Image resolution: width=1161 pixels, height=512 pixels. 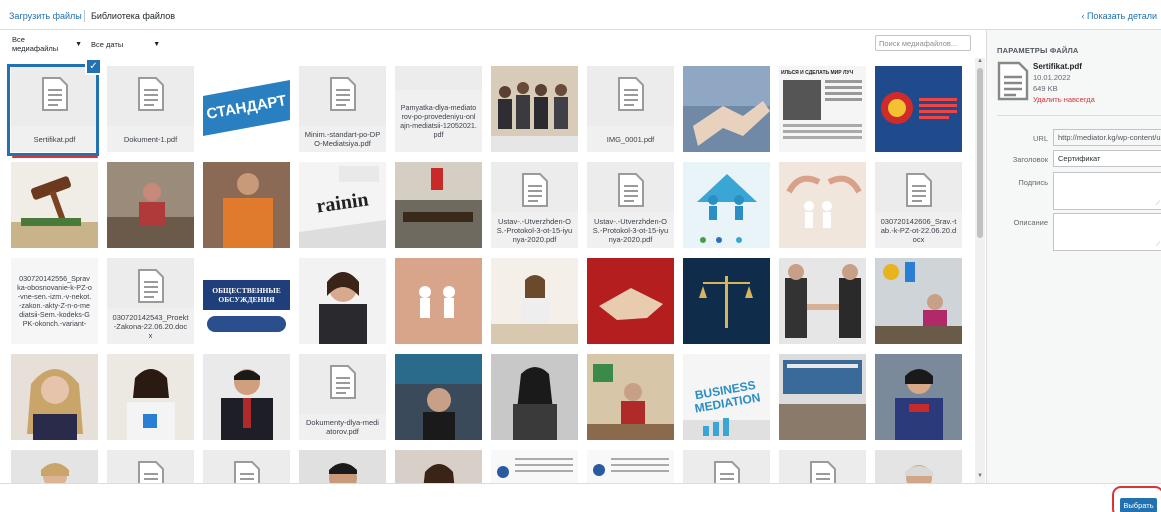 What do you see at coordinates (133, 16) in the screenshot?
I see `tab-media-library: Библиотека файлов` at bounding box center [133, 16].